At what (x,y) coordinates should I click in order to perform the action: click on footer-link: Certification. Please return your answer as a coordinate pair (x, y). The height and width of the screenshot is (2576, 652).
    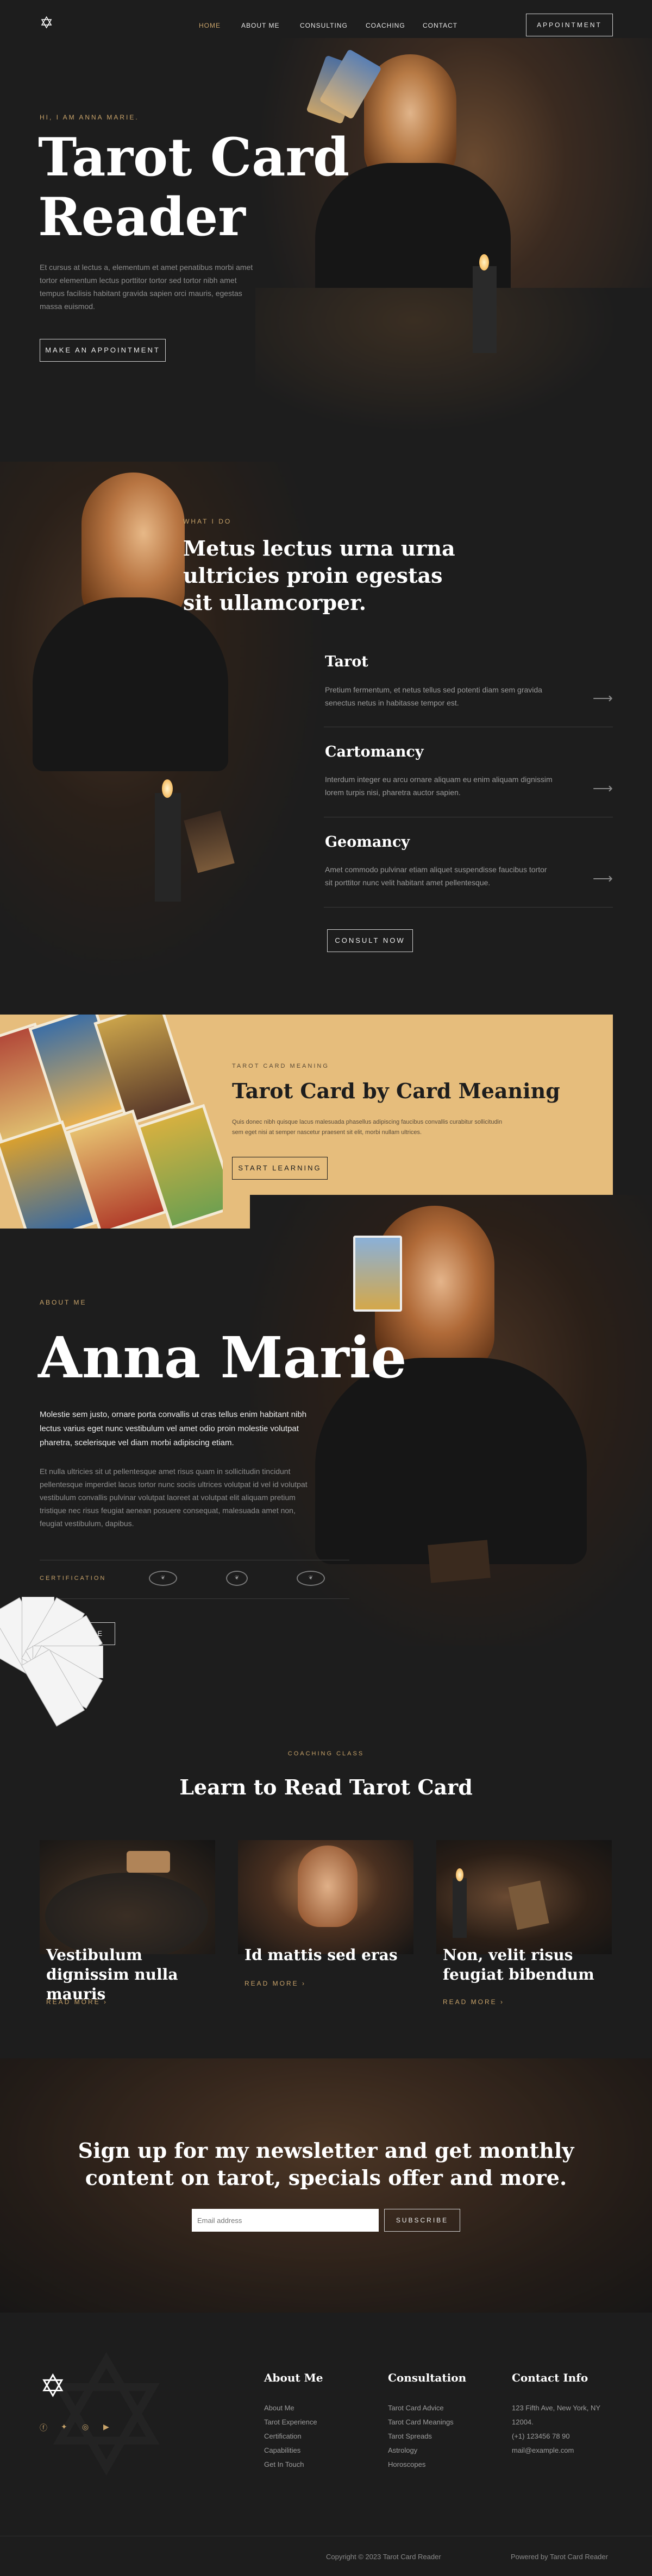
    Looking at the image, I should click on (283, 2436).